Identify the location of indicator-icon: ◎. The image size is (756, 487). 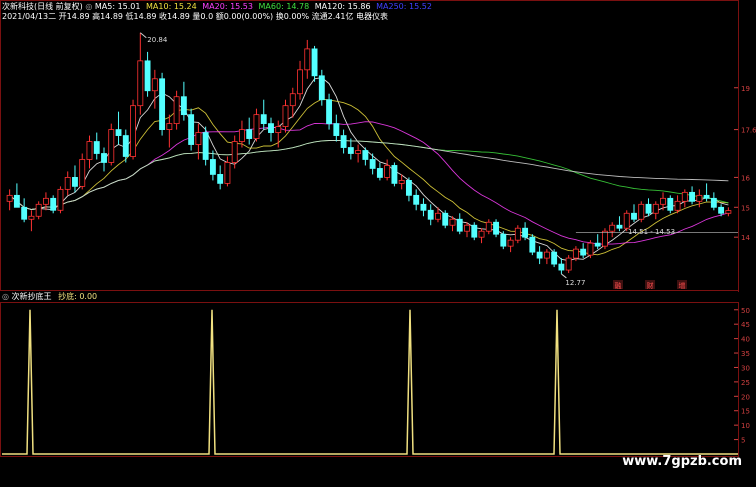
(7, 296).